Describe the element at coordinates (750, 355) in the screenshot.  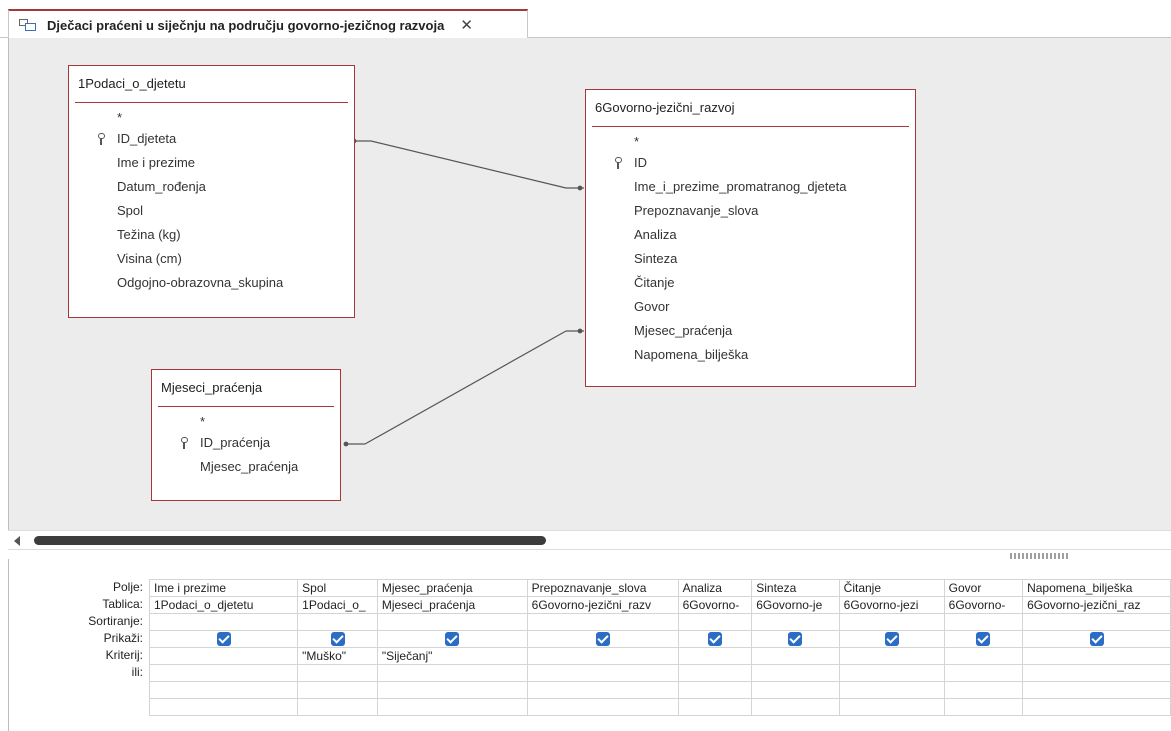
I see `field: Napomena_bilješka` at that location.